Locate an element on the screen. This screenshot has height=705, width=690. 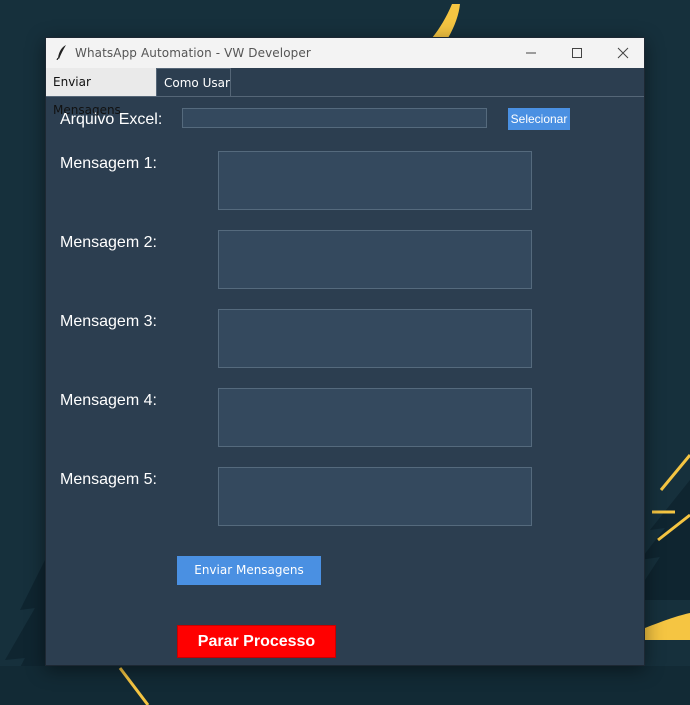
tab-como-usar: Como Usar is located at coordinates (193, 82).